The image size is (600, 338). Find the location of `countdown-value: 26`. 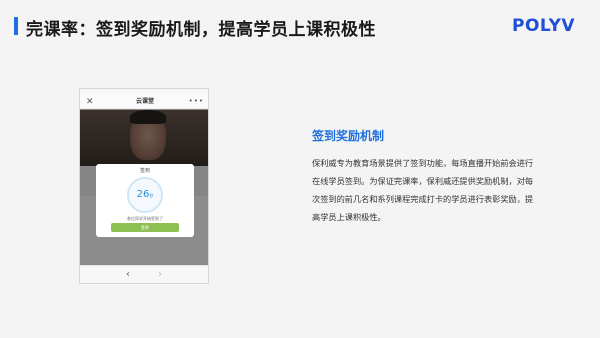

countdown-value: 26 is located at coordinates (143, 194).